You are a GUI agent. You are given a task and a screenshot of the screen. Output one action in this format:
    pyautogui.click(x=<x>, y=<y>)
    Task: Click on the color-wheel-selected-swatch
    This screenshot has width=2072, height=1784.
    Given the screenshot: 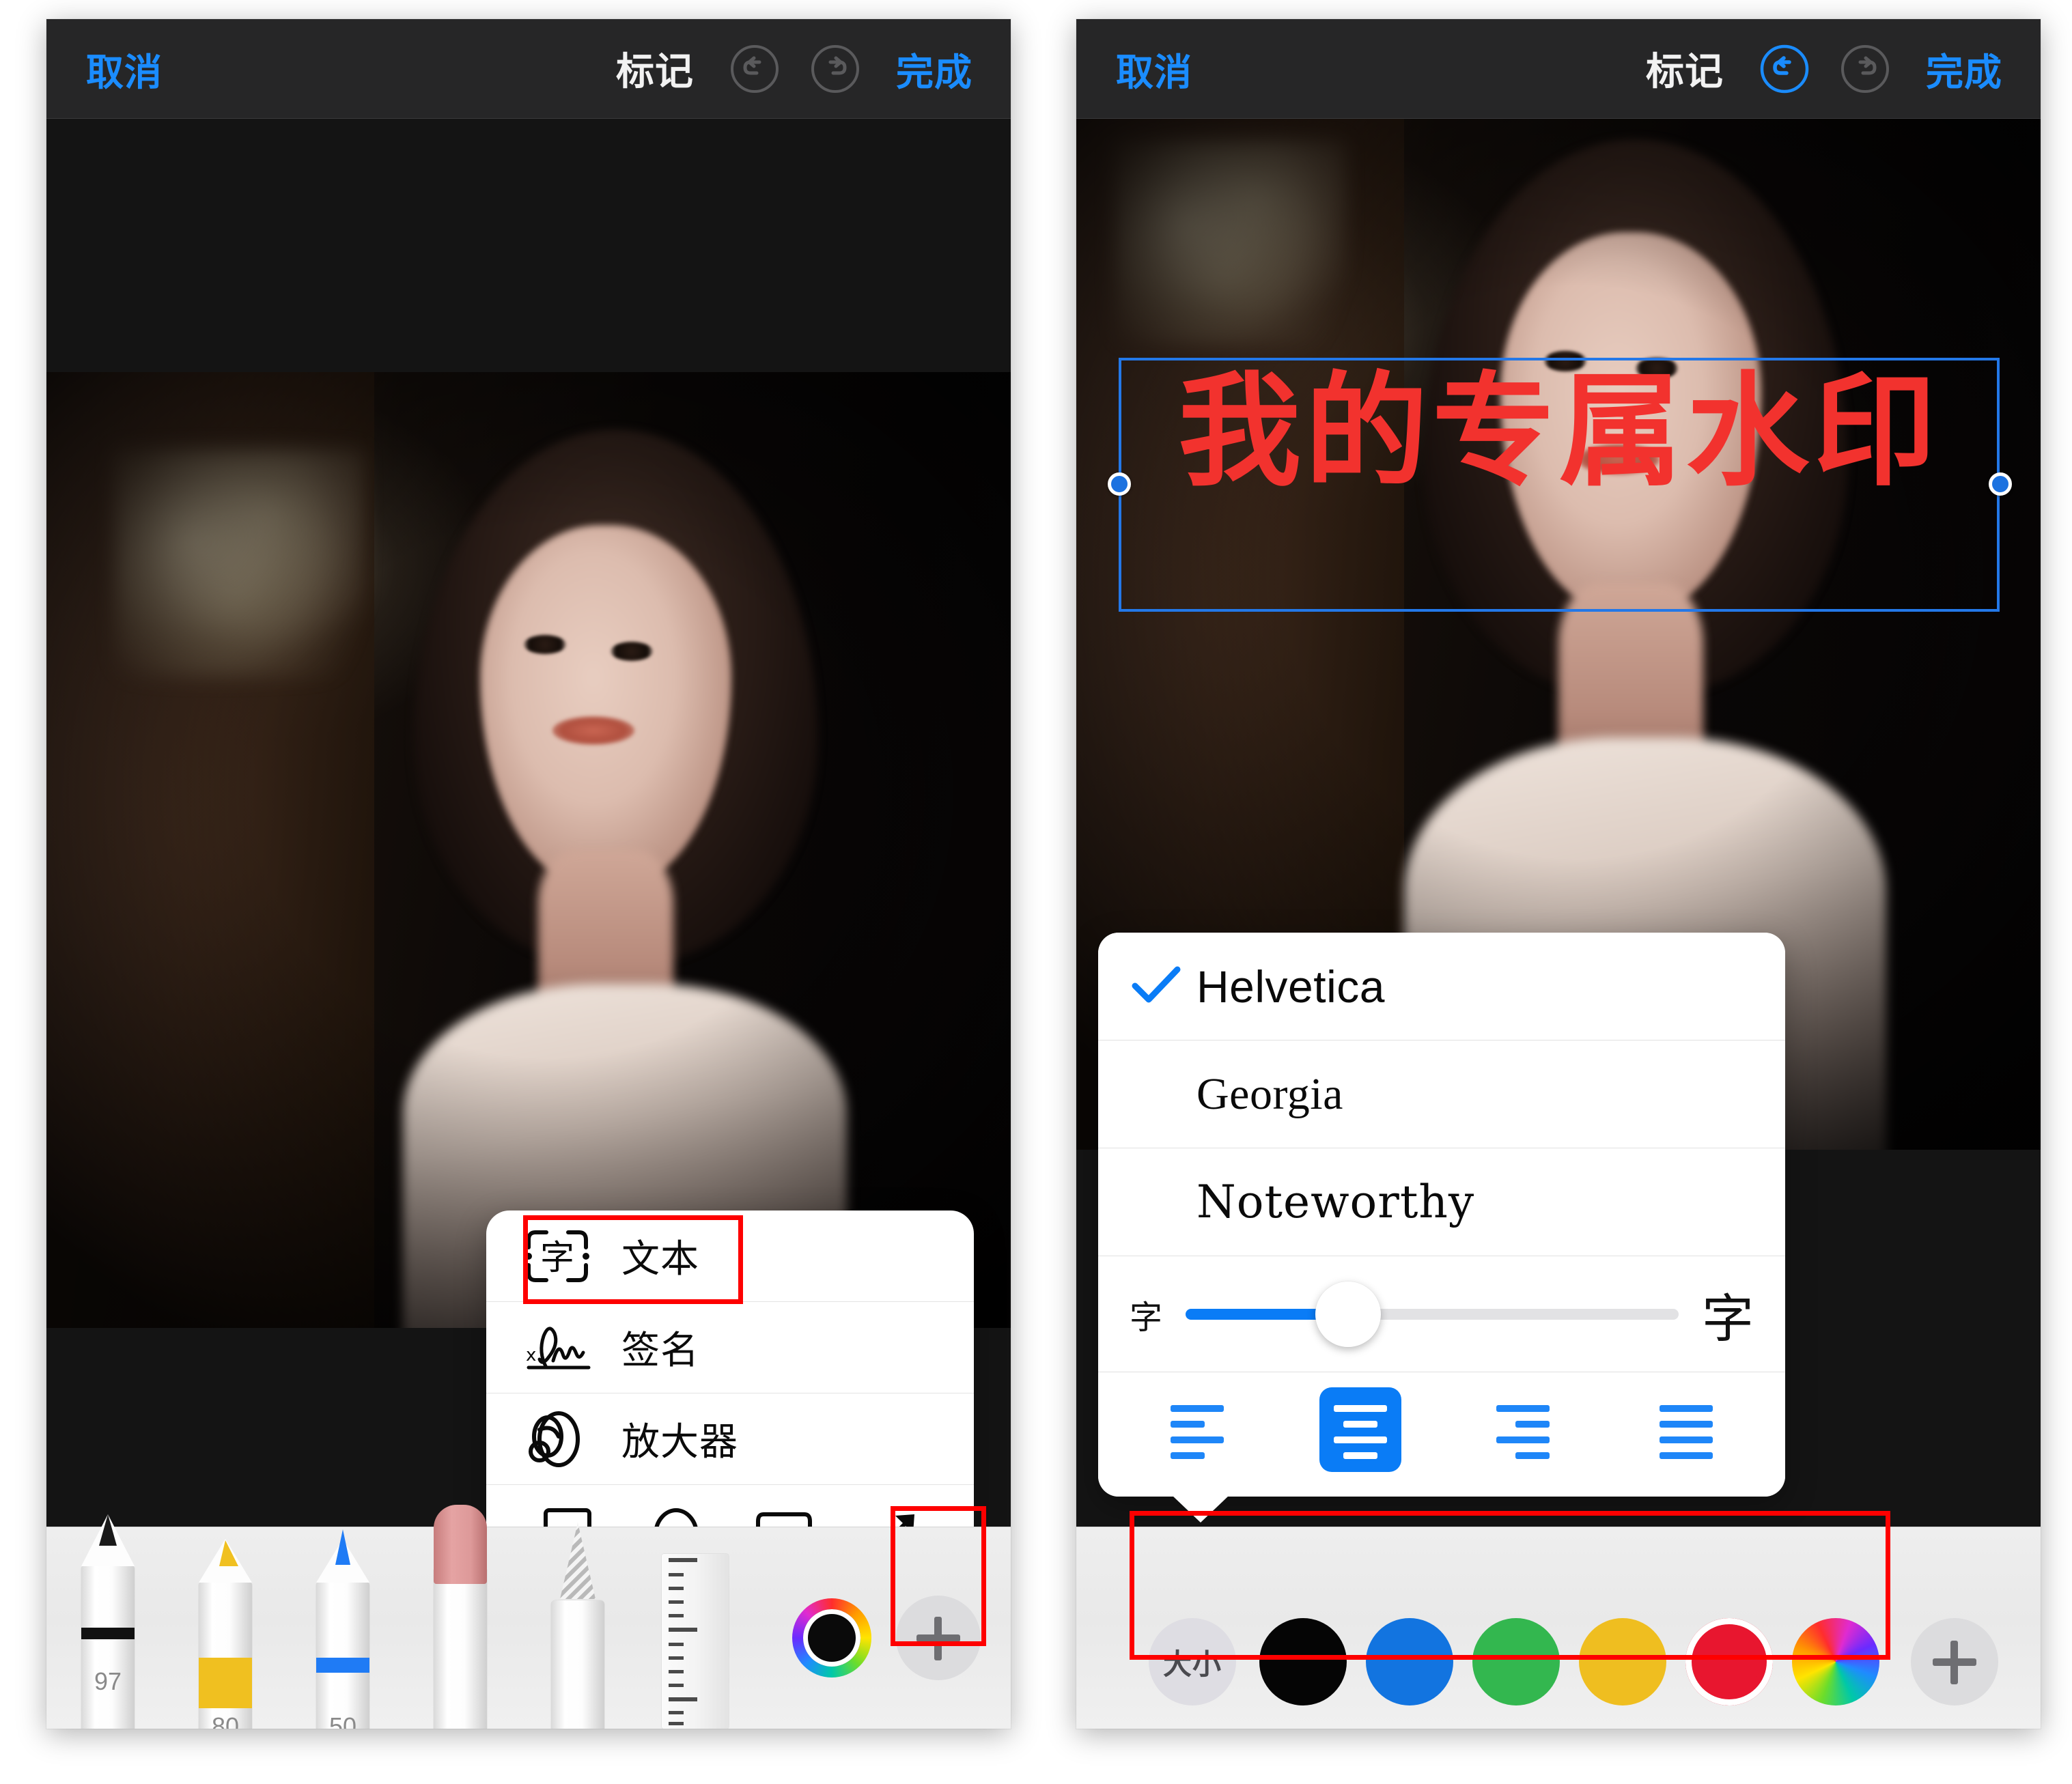 What is the action you would take?
    pyautogui.click(x=831, y=1638)
    